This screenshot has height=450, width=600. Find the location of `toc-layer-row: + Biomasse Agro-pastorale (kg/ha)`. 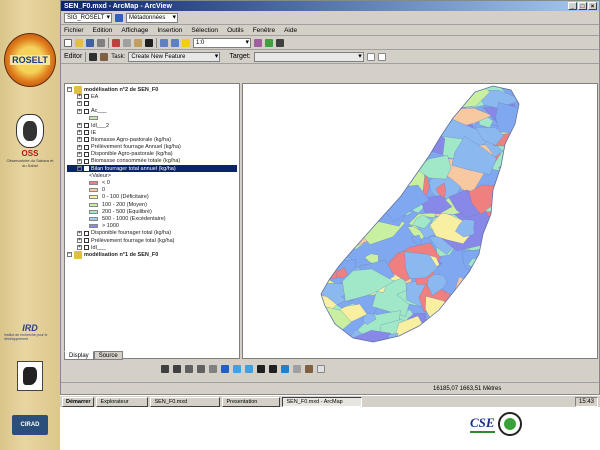

toc-layer-row: + Biomasse Agro-pastorale (kg/ha) is located at coordinates (152, 139).